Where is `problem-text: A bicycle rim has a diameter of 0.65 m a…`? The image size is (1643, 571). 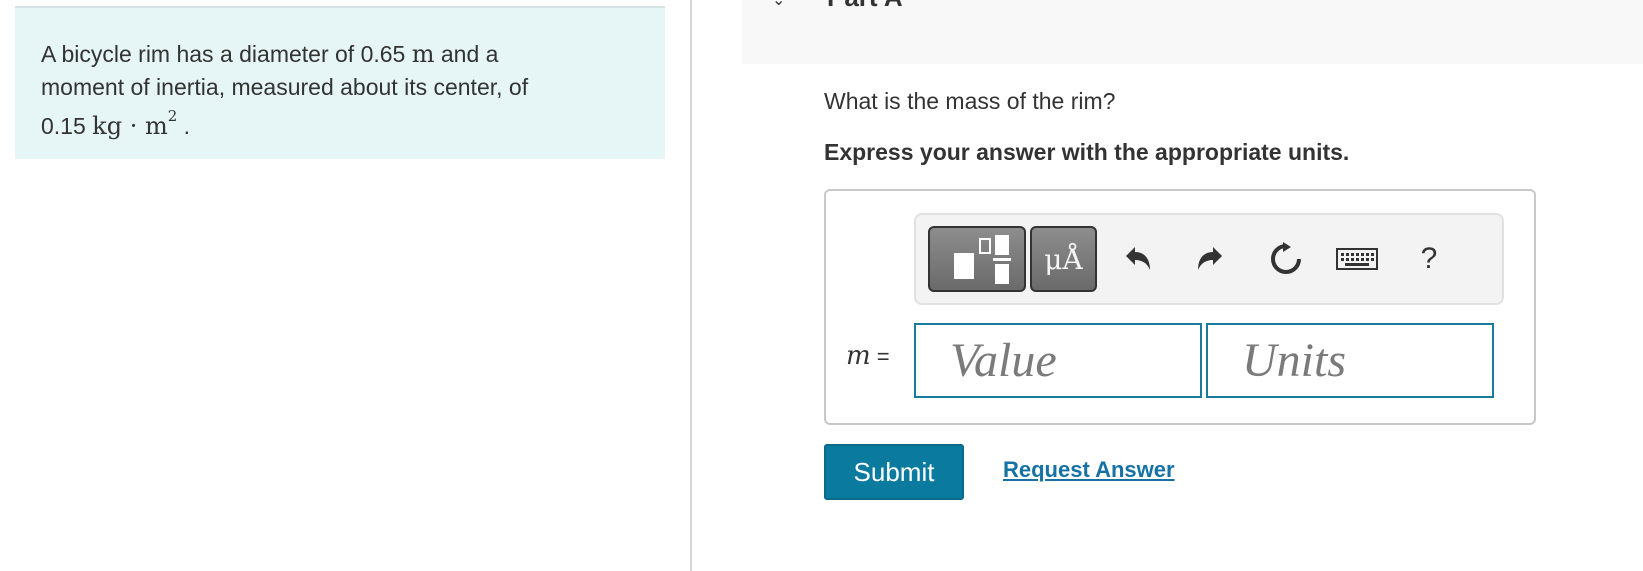 problem-text: A bicycle rim has a diameter of 0.65 m a… is located at coordinates (340, 90).